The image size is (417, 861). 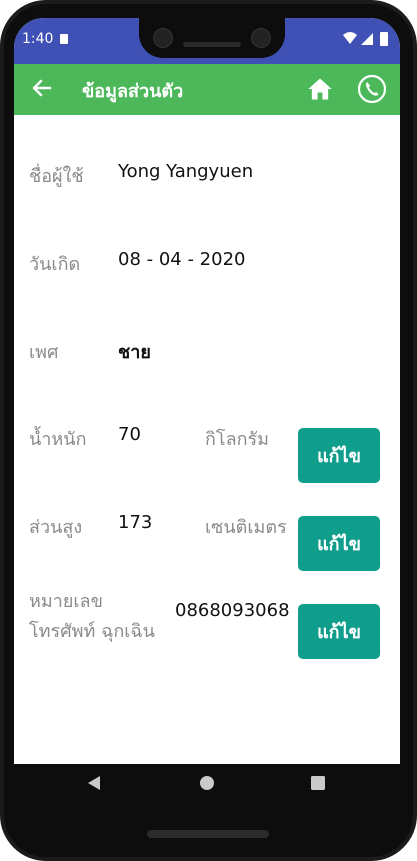 What do you see at coordinates (56, 527) in the screenshot?
I see `height-label: ส่วนสูง` at bounding box center [56, 527].